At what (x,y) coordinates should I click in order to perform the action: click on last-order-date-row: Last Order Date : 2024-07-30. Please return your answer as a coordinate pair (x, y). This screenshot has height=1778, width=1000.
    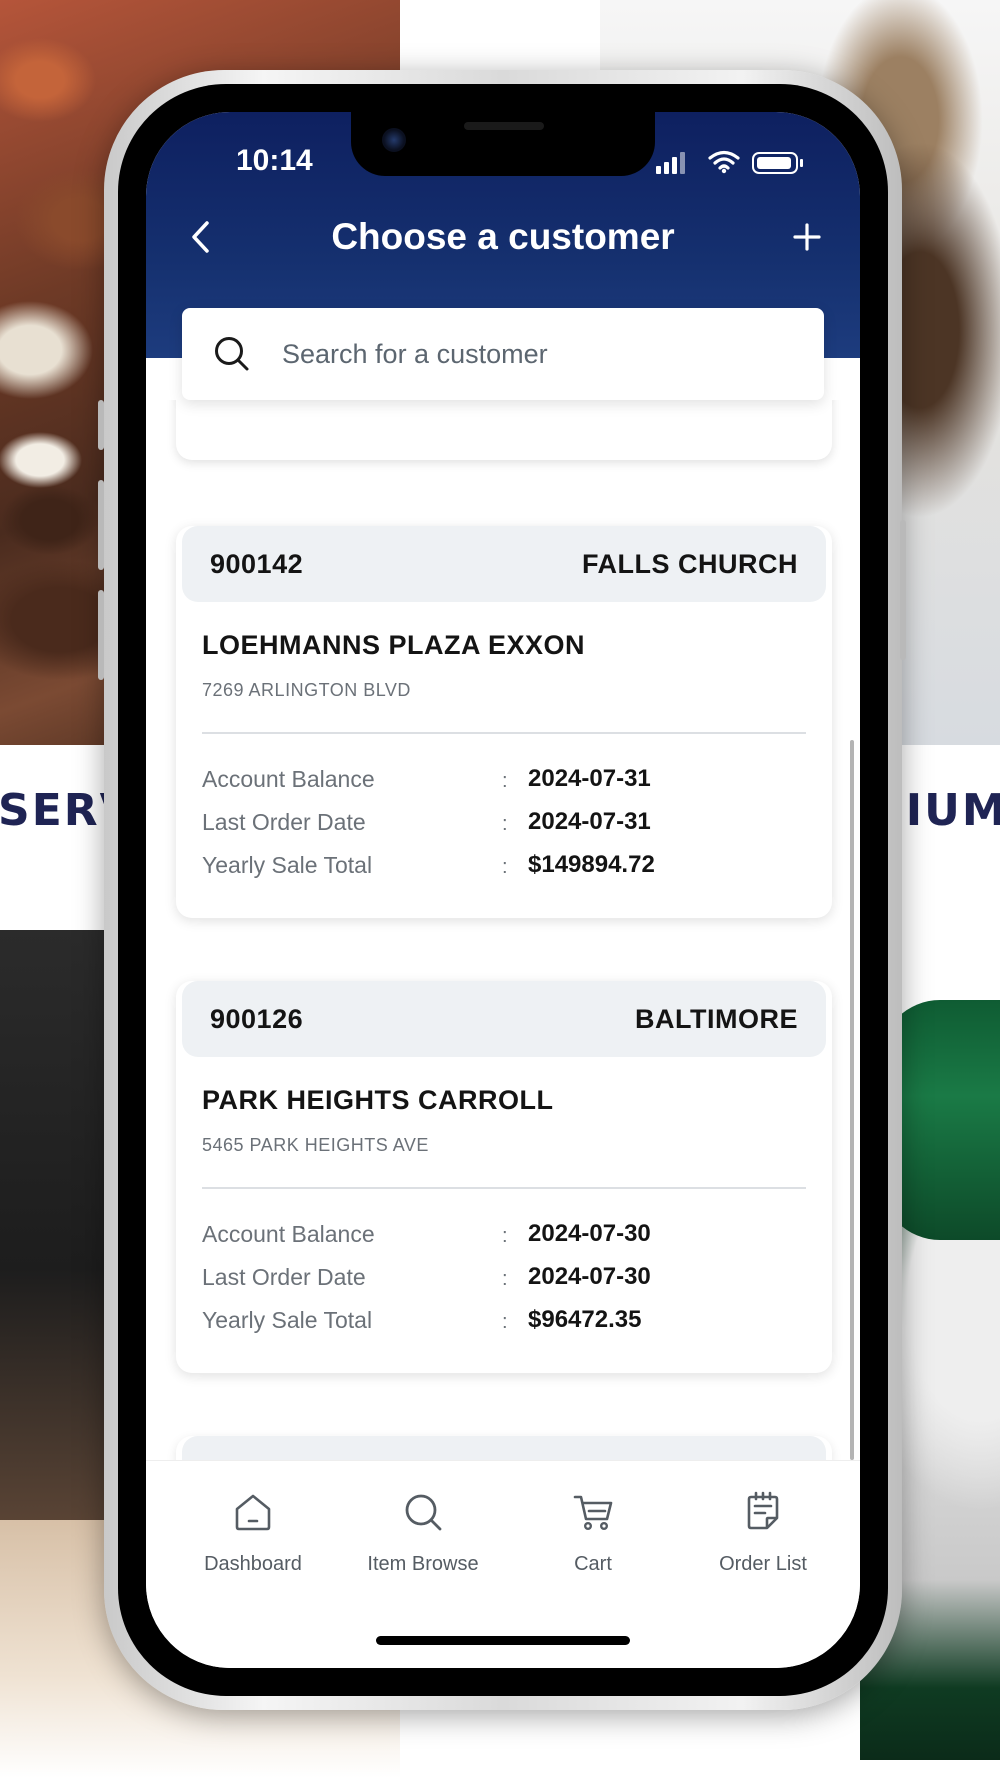
    Looking at the image, I should click on (504, 1278).